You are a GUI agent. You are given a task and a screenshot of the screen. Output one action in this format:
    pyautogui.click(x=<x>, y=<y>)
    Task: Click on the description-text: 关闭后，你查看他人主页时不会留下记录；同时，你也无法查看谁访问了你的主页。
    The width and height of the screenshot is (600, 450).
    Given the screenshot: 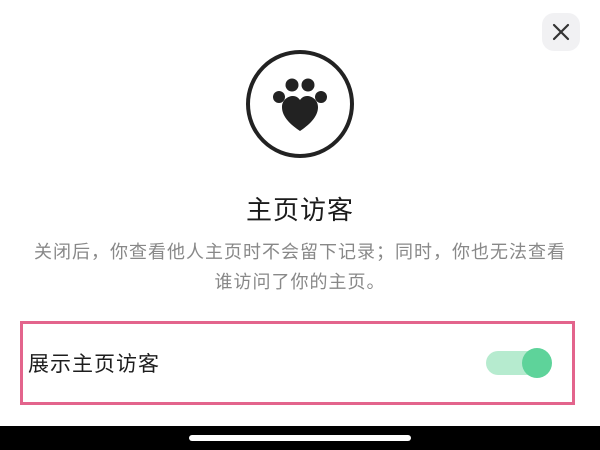 What is the action you would take?
    pyautogui.click(x=300, y=267)
    